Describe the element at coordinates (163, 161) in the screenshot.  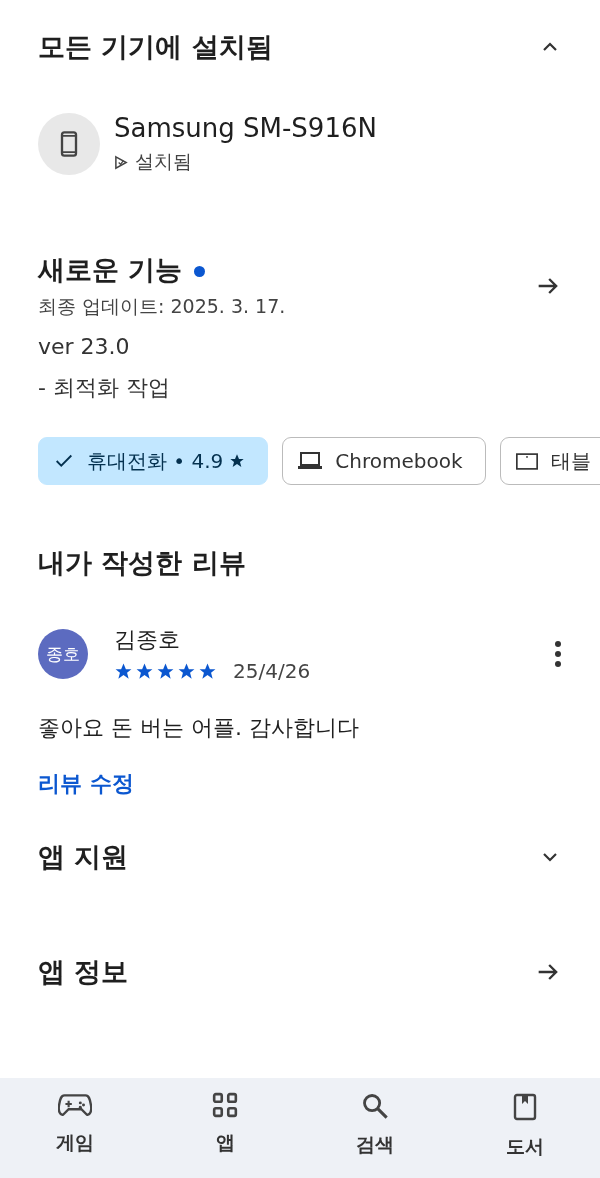
I see `install-status: 설치됨` at that location.